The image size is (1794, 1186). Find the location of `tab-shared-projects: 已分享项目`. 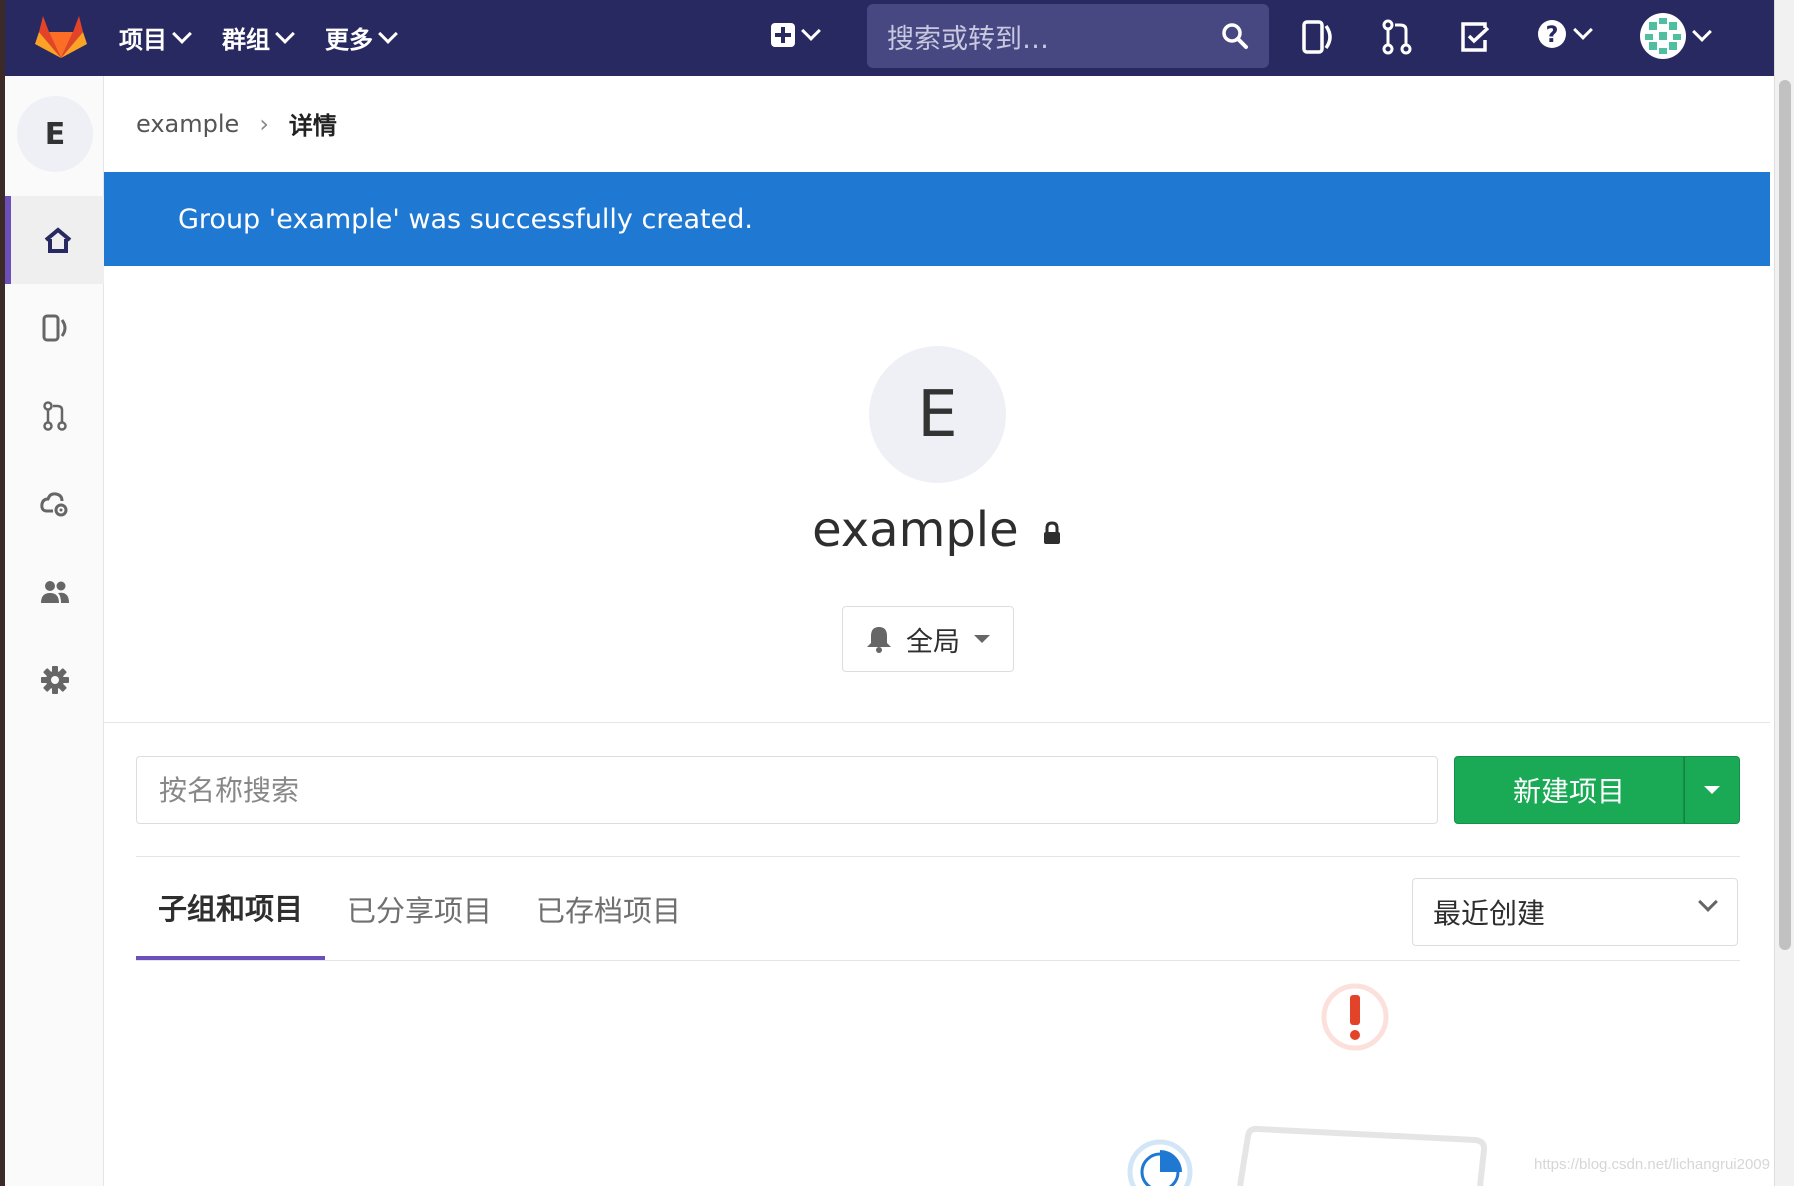

tab-shared-projects: 已分享项目 is located at coordinates (419, 909).